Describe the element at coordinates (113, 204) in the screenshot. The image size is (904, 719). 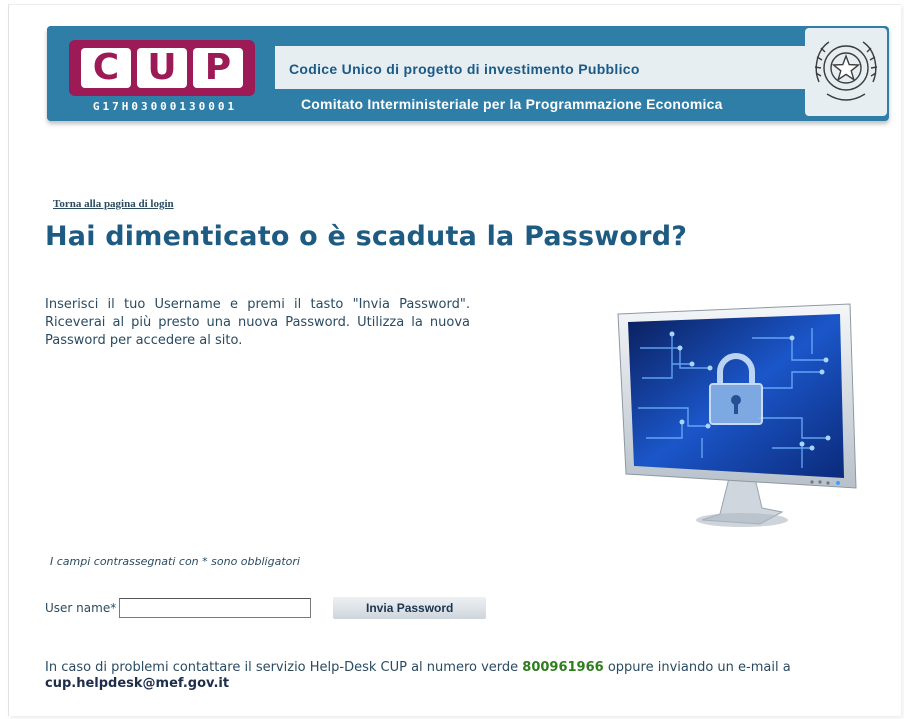
I see `back-to-login-link: Torna alla pagina di login` at that location.